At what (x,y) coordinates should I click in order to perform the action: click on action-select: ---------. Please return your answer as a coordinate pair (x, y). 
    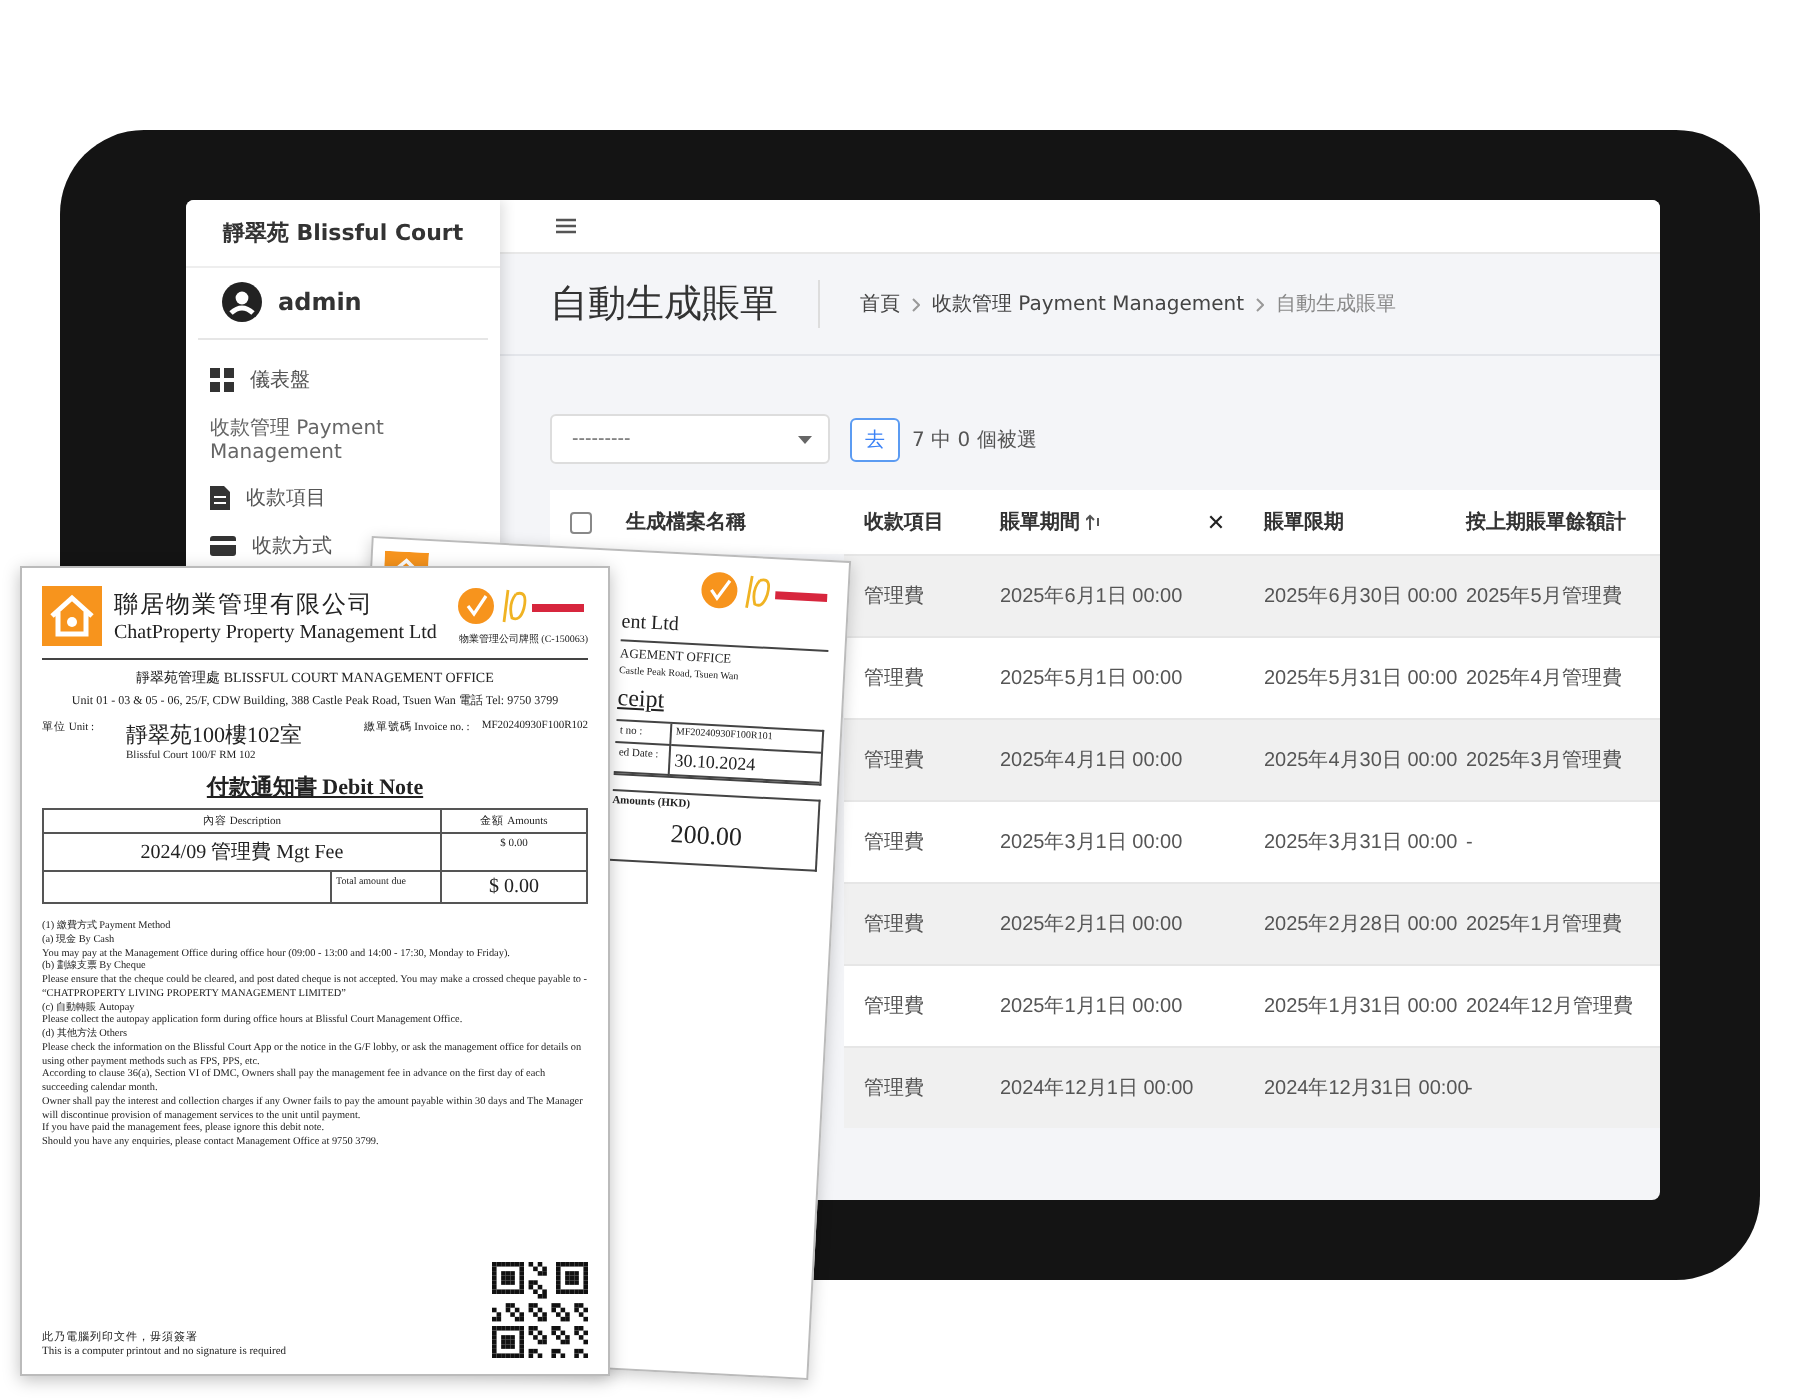
    Looking at the image, I should click on (690, 439).